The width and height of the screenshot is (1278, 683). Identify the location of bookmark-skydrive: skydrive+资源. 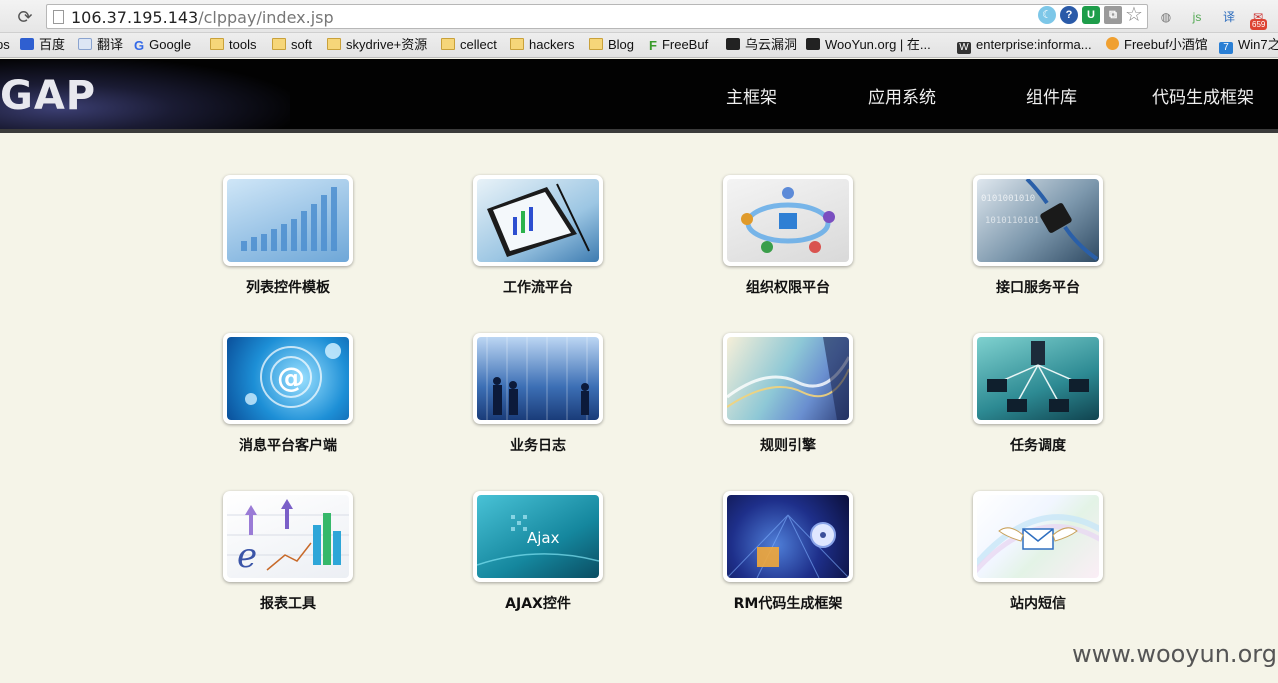
(377, 45).